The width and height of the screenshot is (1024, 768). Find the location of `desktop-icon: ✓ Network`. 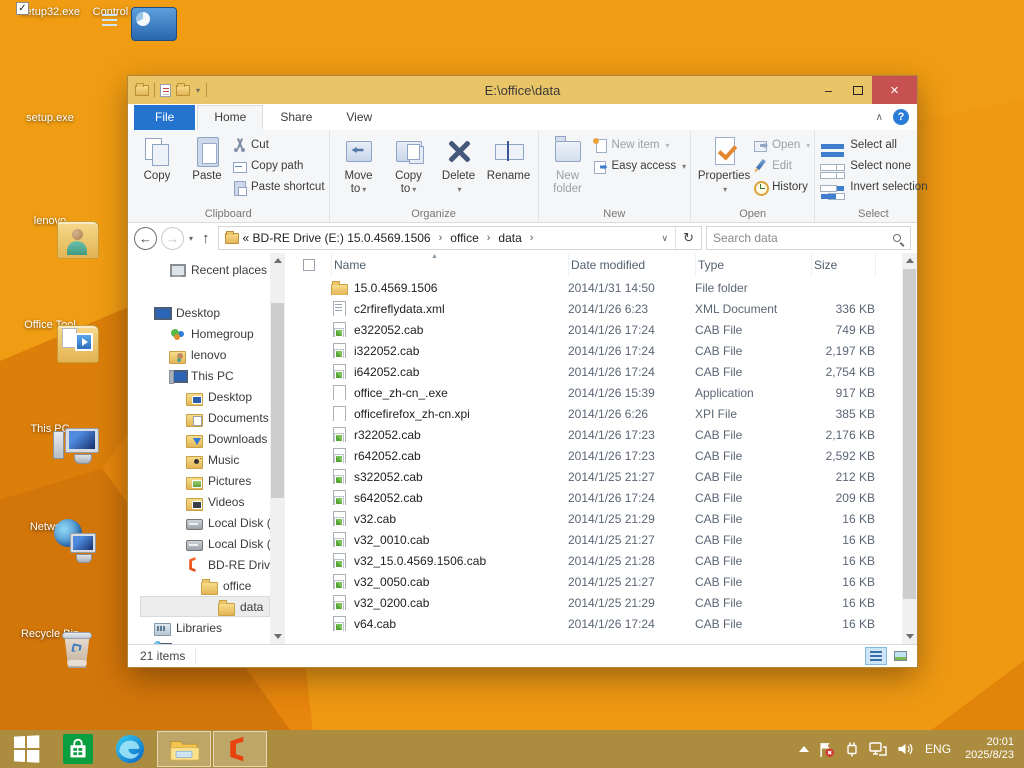

desktop-icon: ✓ Network is located at coordinates (52, 536).